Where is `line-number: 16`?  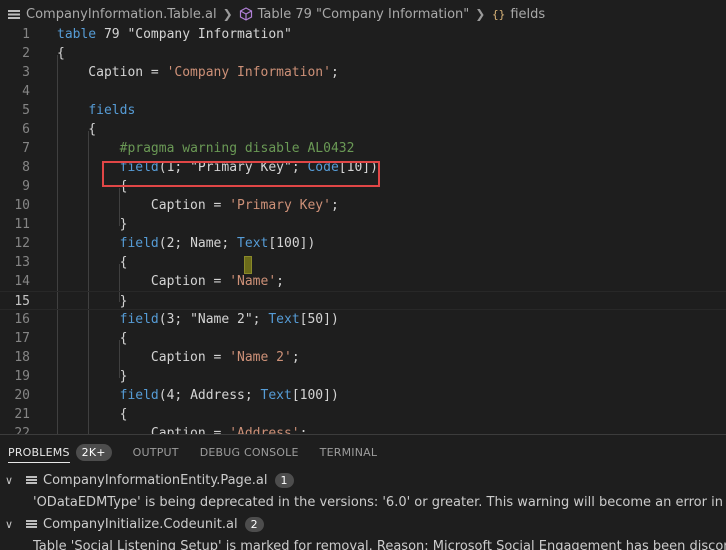
line-number: 16 is located at coordinates (22, 319).